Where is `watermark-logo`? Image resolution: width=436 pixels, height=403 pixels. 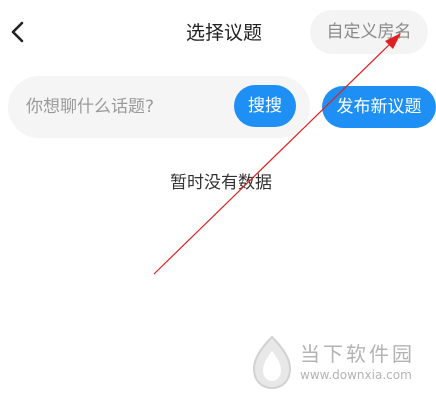
watermark-logo is located at coordinates (272, 362).